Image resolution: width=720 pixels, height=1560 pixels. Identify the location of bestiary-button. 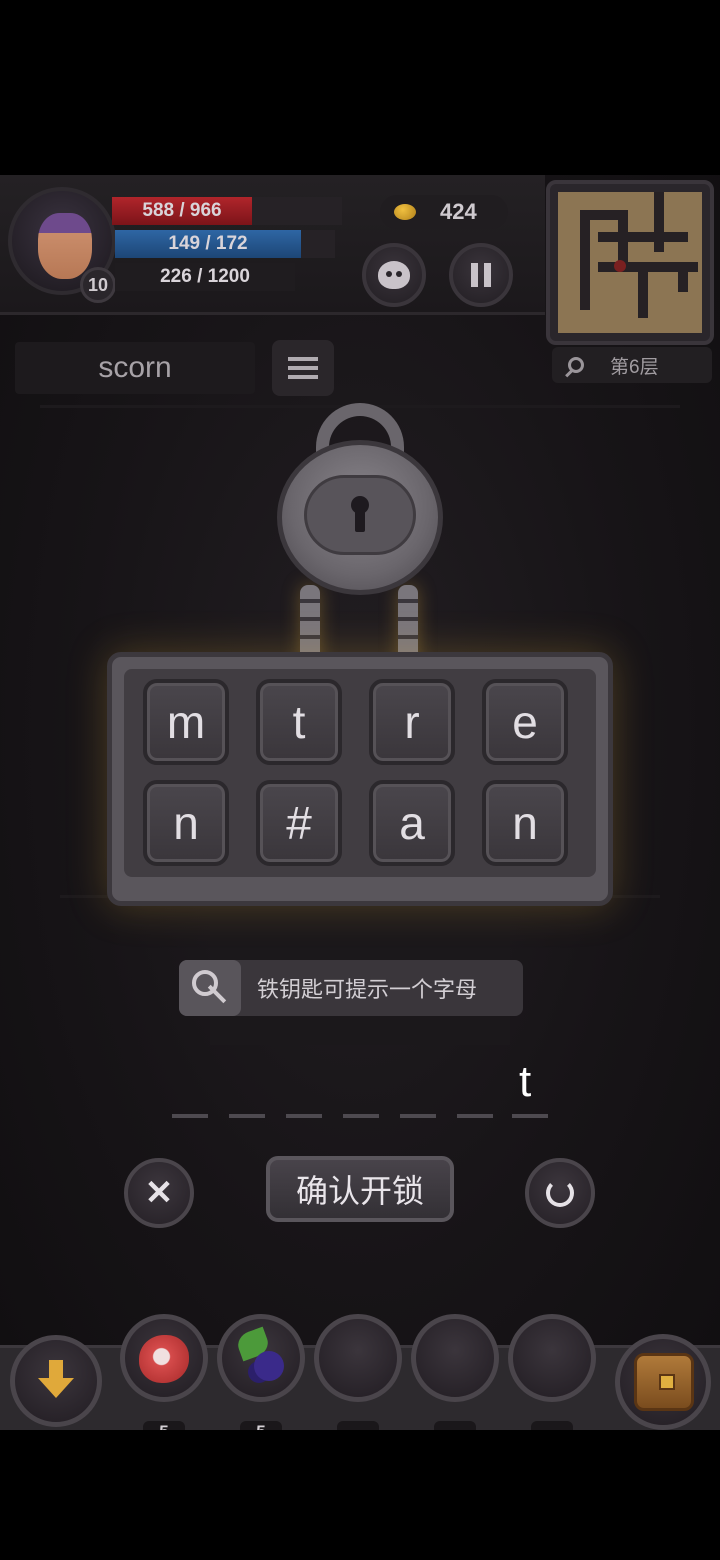
(394, 275).